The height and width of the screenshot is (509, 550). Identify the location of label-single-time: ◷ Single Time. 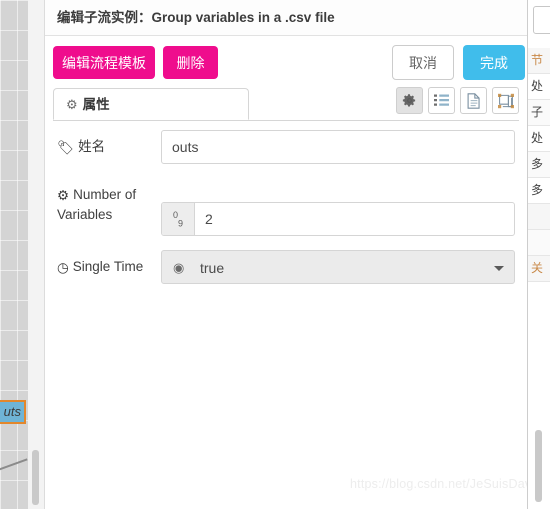
(109, 263).